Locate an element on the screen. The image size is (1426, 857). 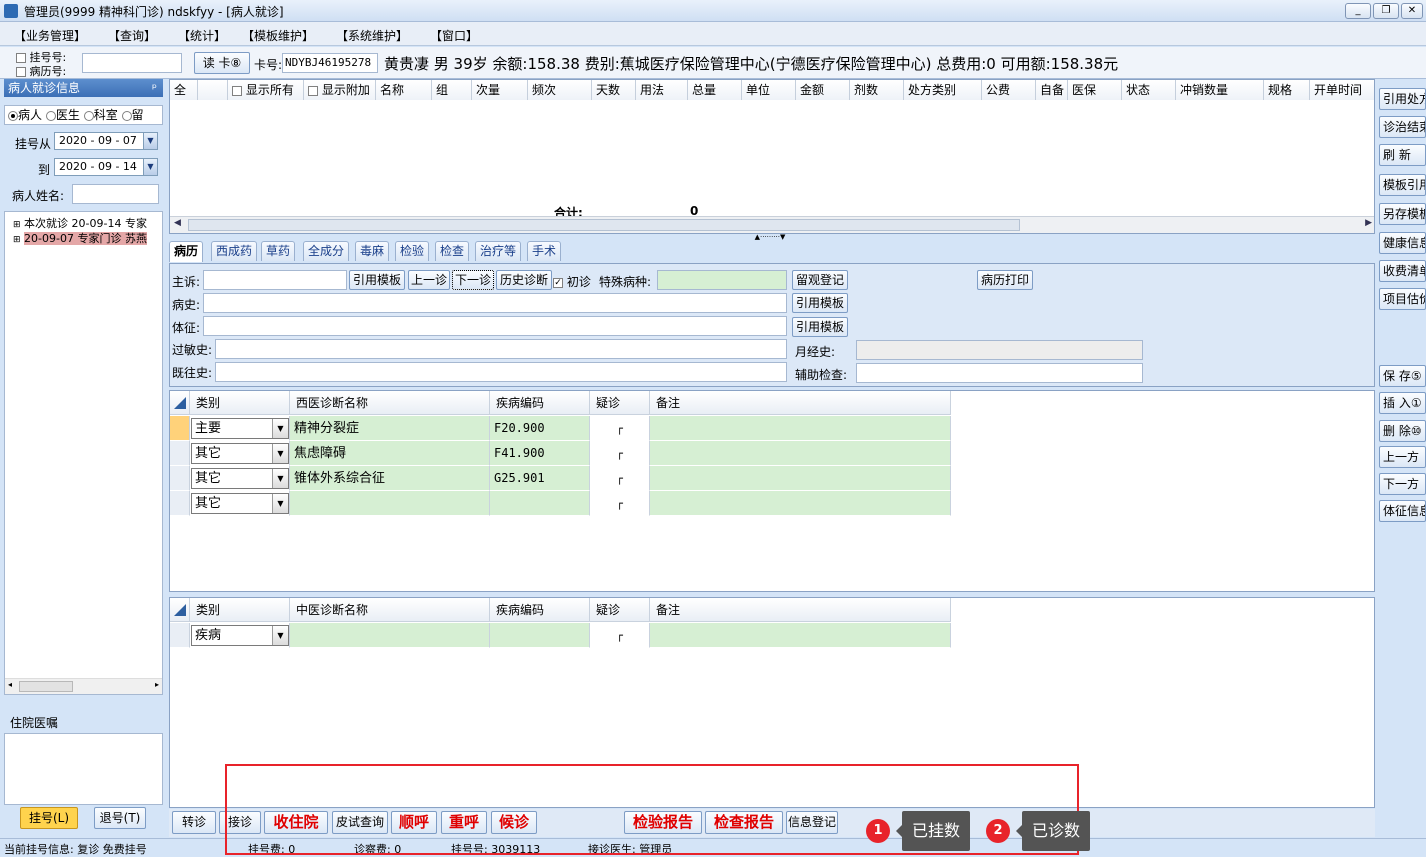
type-combo: 主要 ▼ is located at coordinates (240, 428).